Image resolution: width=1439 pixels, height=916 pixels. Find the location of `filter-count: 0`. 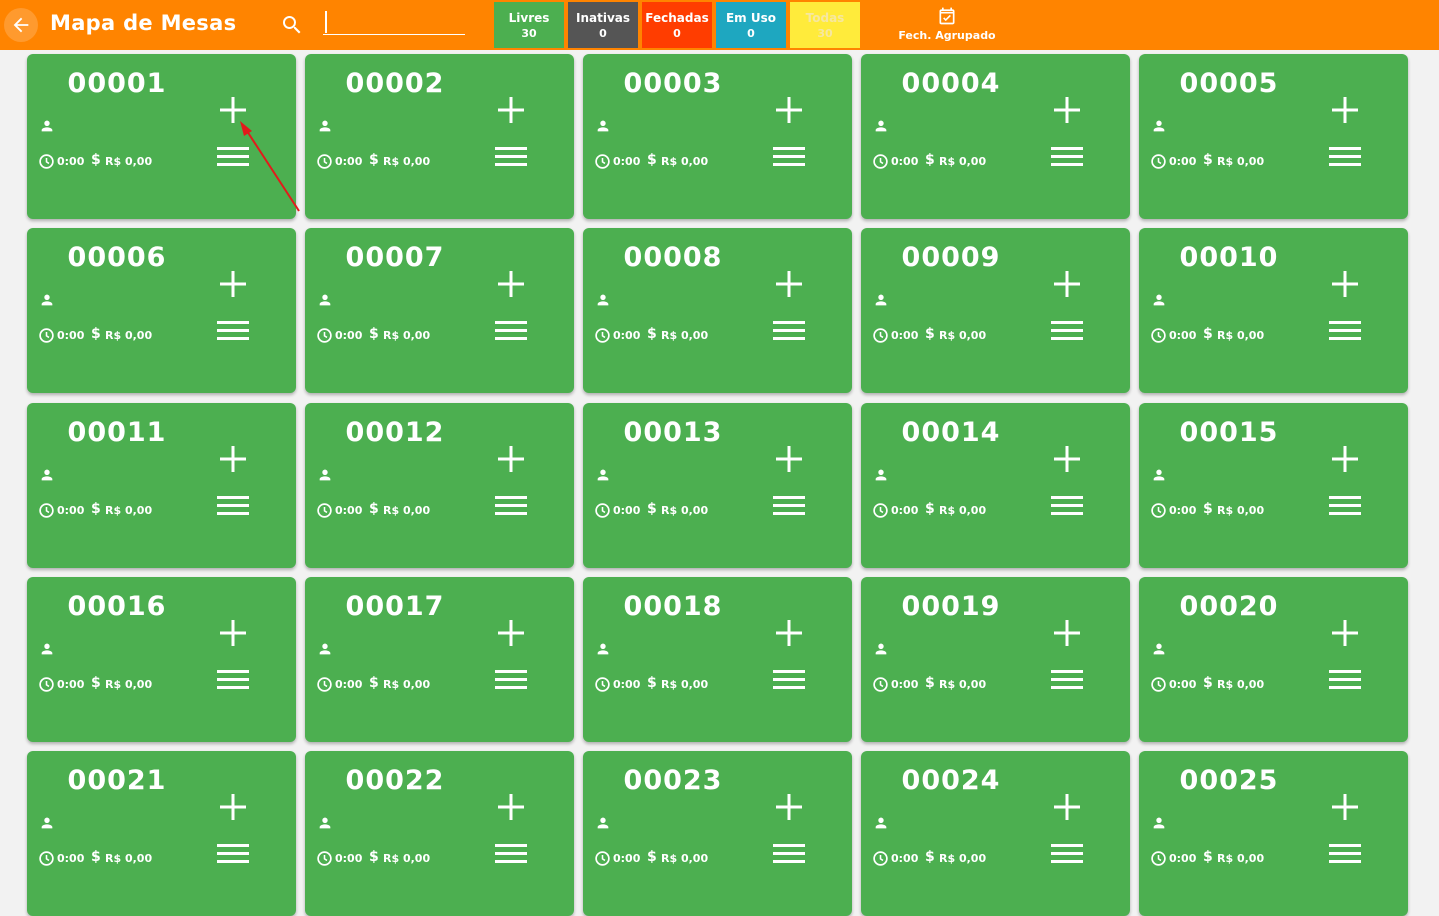

filter-count: 0 is located at coordinates (751, 33).